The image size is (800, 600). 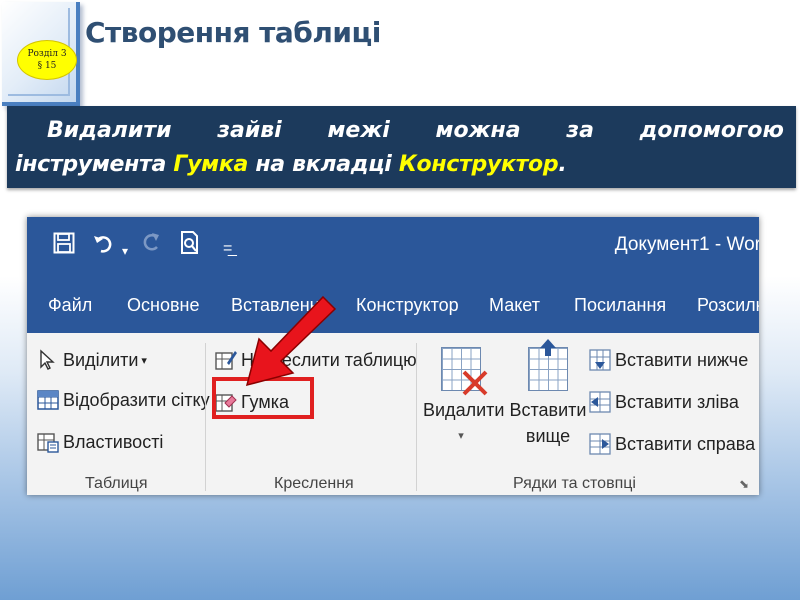 What do you see at coordinates (125, 251) in the screenshot?
I see `undo-dropdown-icon: ▾` at bounding box center [125, 251].